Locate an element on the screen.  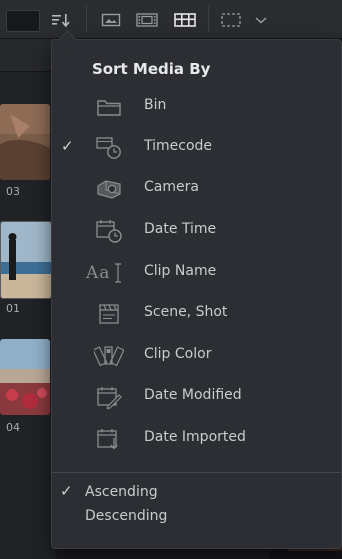
sort-order-label: Descending is located at coordinates (126, 516).